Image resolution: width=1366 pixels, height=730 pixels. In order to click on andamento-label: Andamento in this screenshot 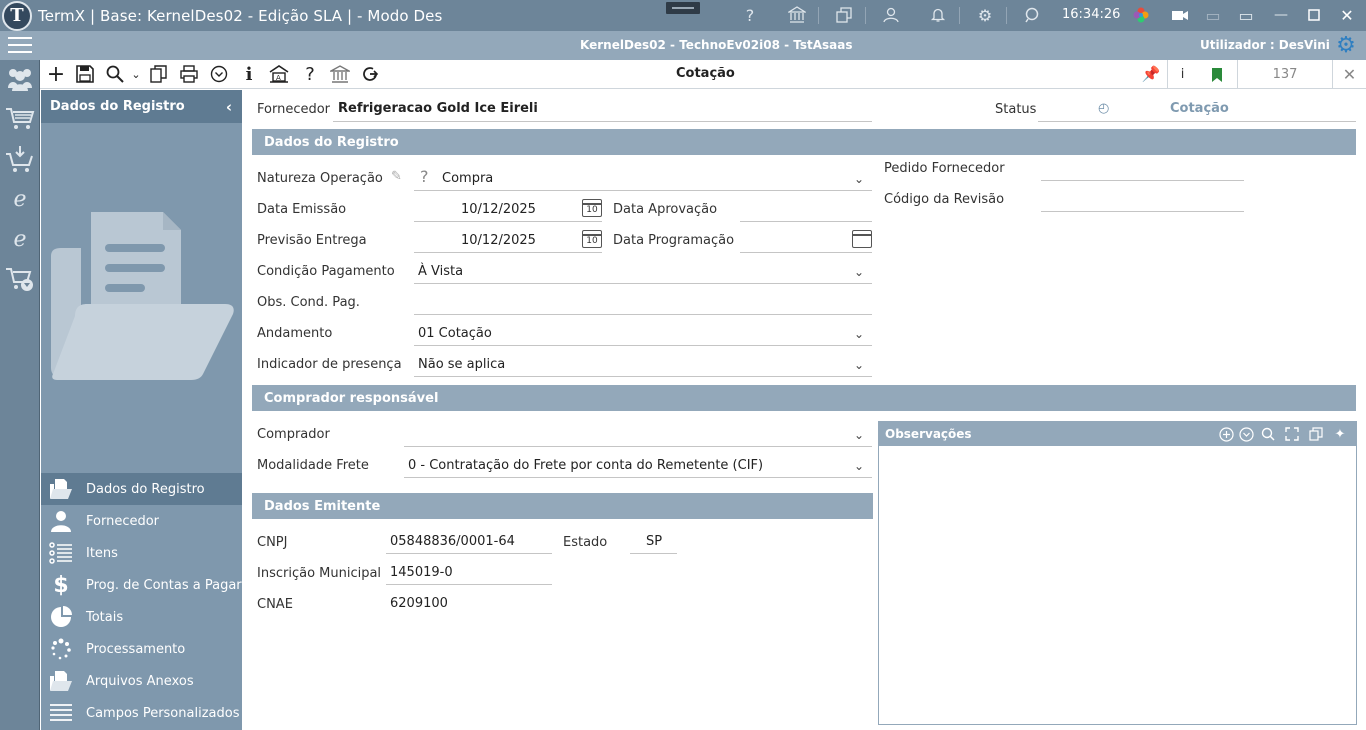, I will do `click(295, 333)`.